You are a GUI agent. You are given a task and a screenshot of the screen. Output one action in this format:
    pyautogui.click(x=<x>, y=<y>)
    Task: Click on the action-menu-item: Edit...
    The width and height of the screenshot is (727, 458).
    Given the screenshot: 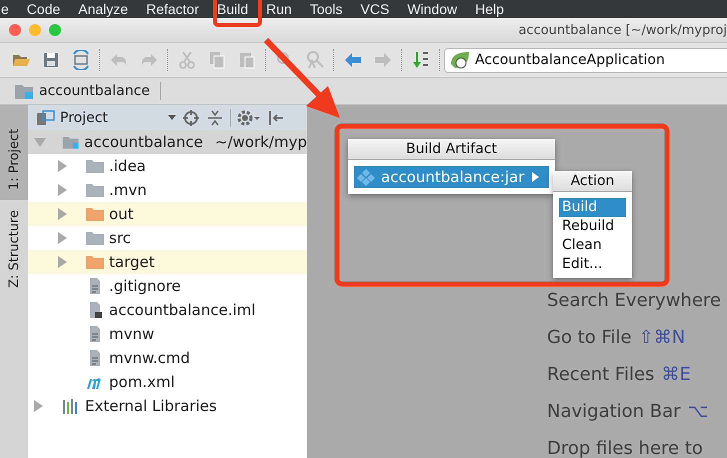 What is the action you would take?
    pyautogui.click(x=592, y=264)
    